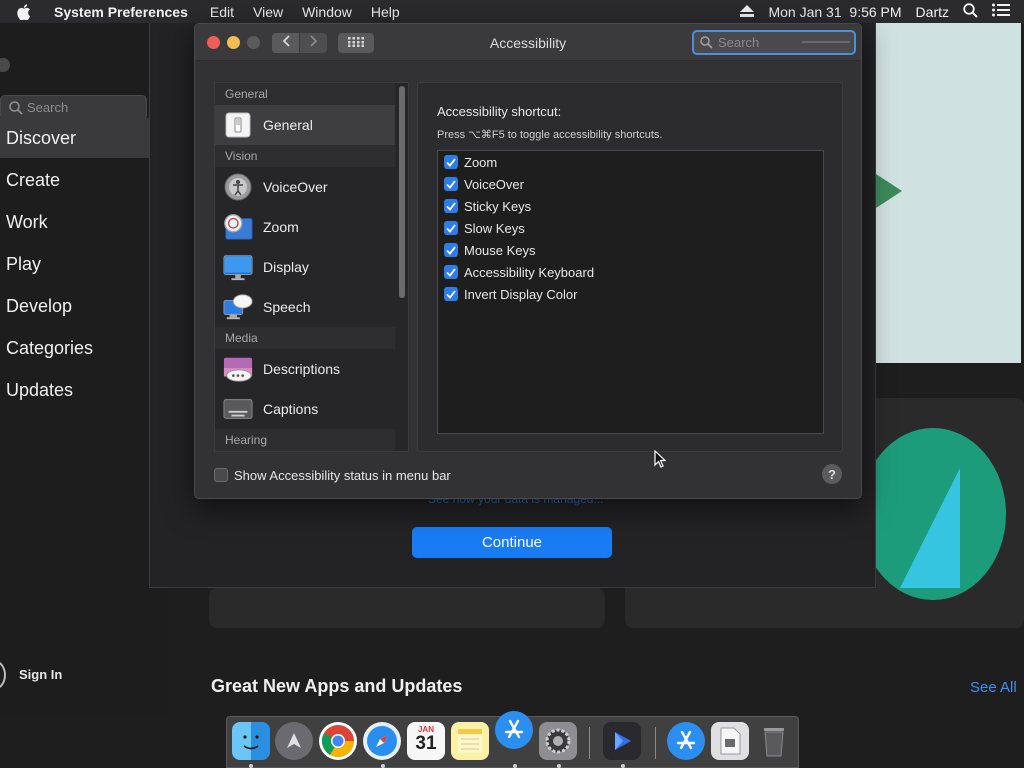 This screenshot has width=1024, height=768. Describe the element at coordinates (426, 741) in the screenshot. I see `calendar-icon: JAN 31` at that location.